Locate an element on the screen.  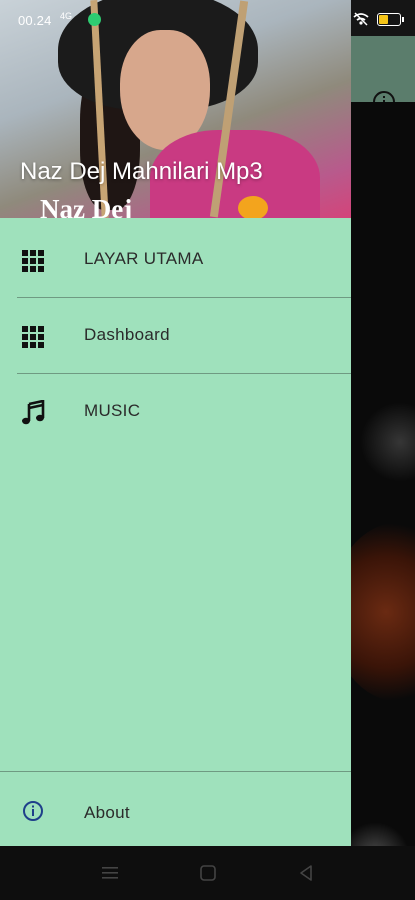
drawer-header-title: Naz Dej Mahnilari Mp3 is located at coordinates (141, 171).